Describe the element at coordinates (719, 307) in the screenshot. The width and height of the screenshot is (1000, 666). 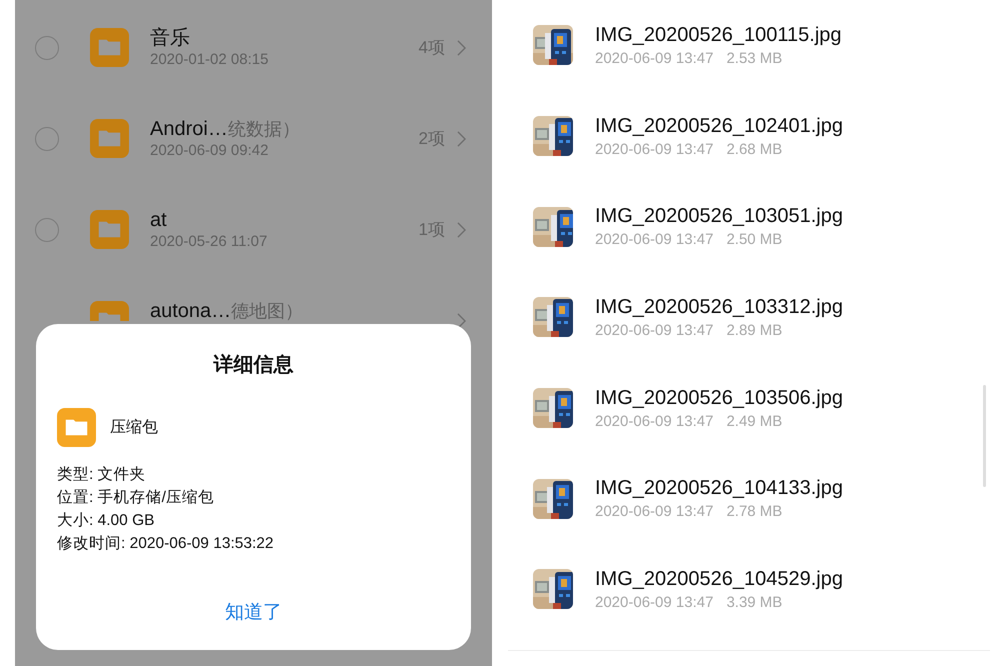
I see `file-name: IMG_20200526_103312.jpg` at that location.